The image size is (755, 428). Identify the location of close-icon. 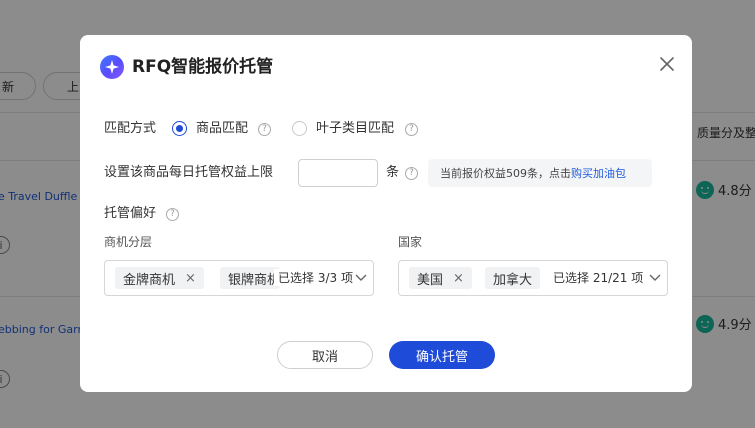
(667, 64).